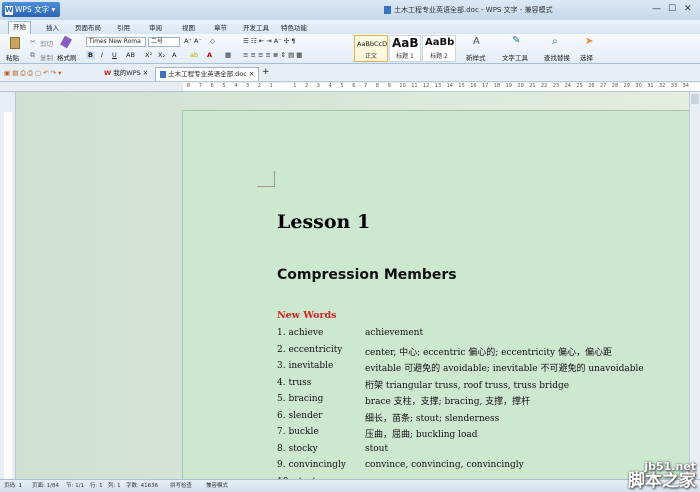  I want to click on align-icons: ≡ ≡ ≡ ≡ ≣ ⇕ ▤ ▦, so click(272, 55).